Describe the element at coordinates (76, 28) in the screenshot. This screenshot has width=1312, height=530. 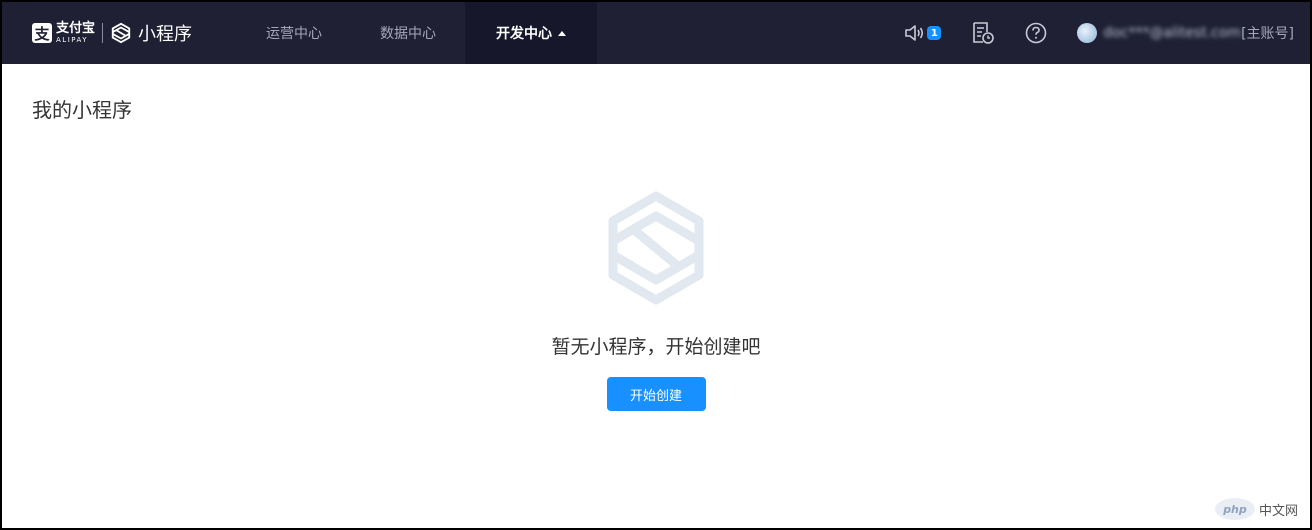
I see `alipay-name-cn: 支付宝` at that location.